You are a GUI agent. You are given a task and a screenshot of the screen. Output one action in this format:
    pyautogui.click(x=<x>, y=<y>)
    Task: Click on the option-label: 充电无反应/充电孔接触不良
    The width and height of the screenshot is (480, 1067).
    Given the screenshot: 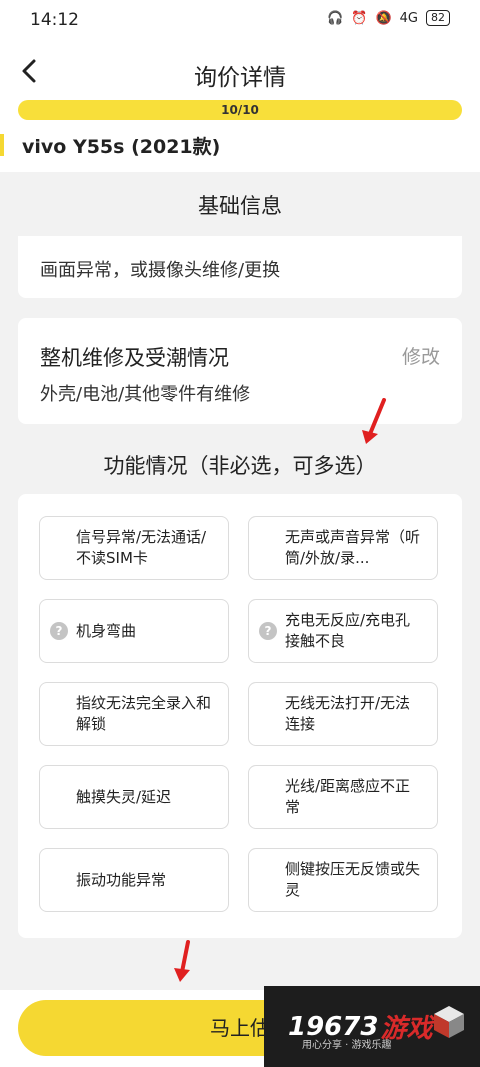 What is the action you would take?
    pyautogui.click(x=348, y=630)
    